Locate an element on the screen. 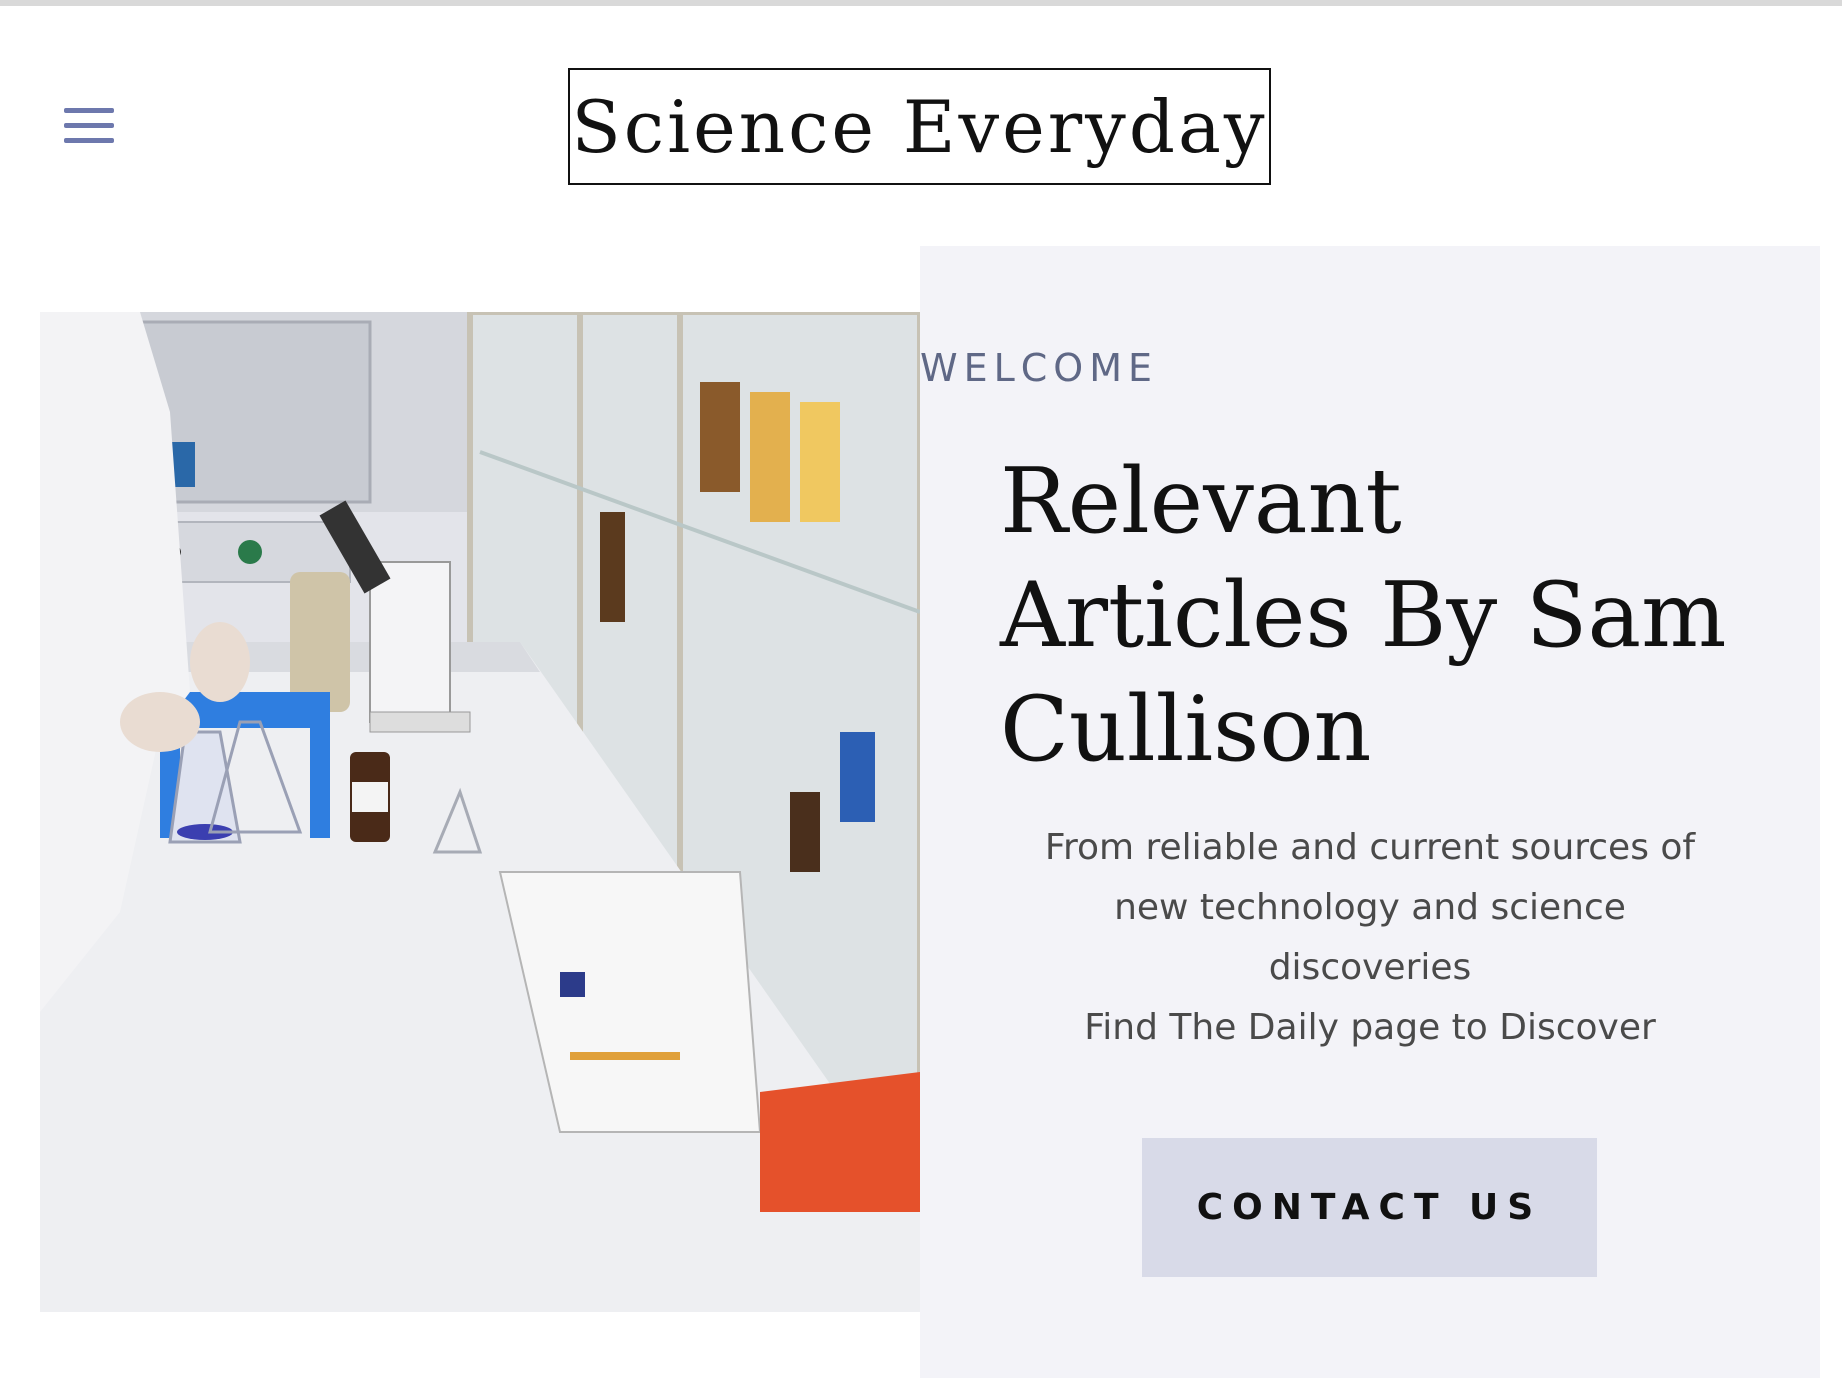  contact-us-button: CONTACT US is located at coordinates (1369, 1207).